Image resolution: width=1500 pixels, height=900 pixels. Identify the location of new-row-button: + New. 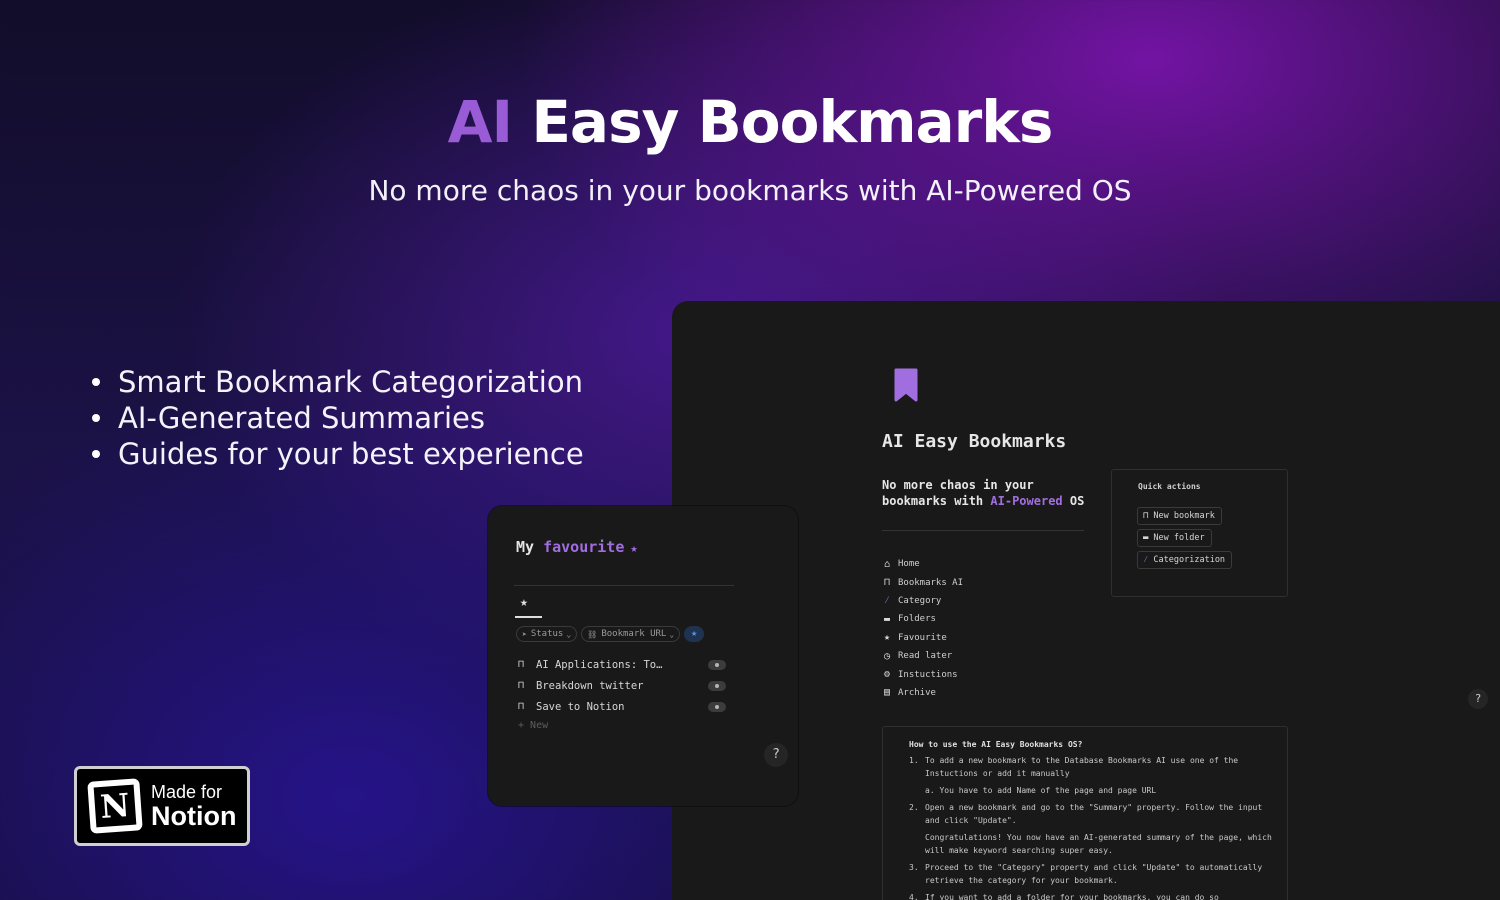
(533, 725).